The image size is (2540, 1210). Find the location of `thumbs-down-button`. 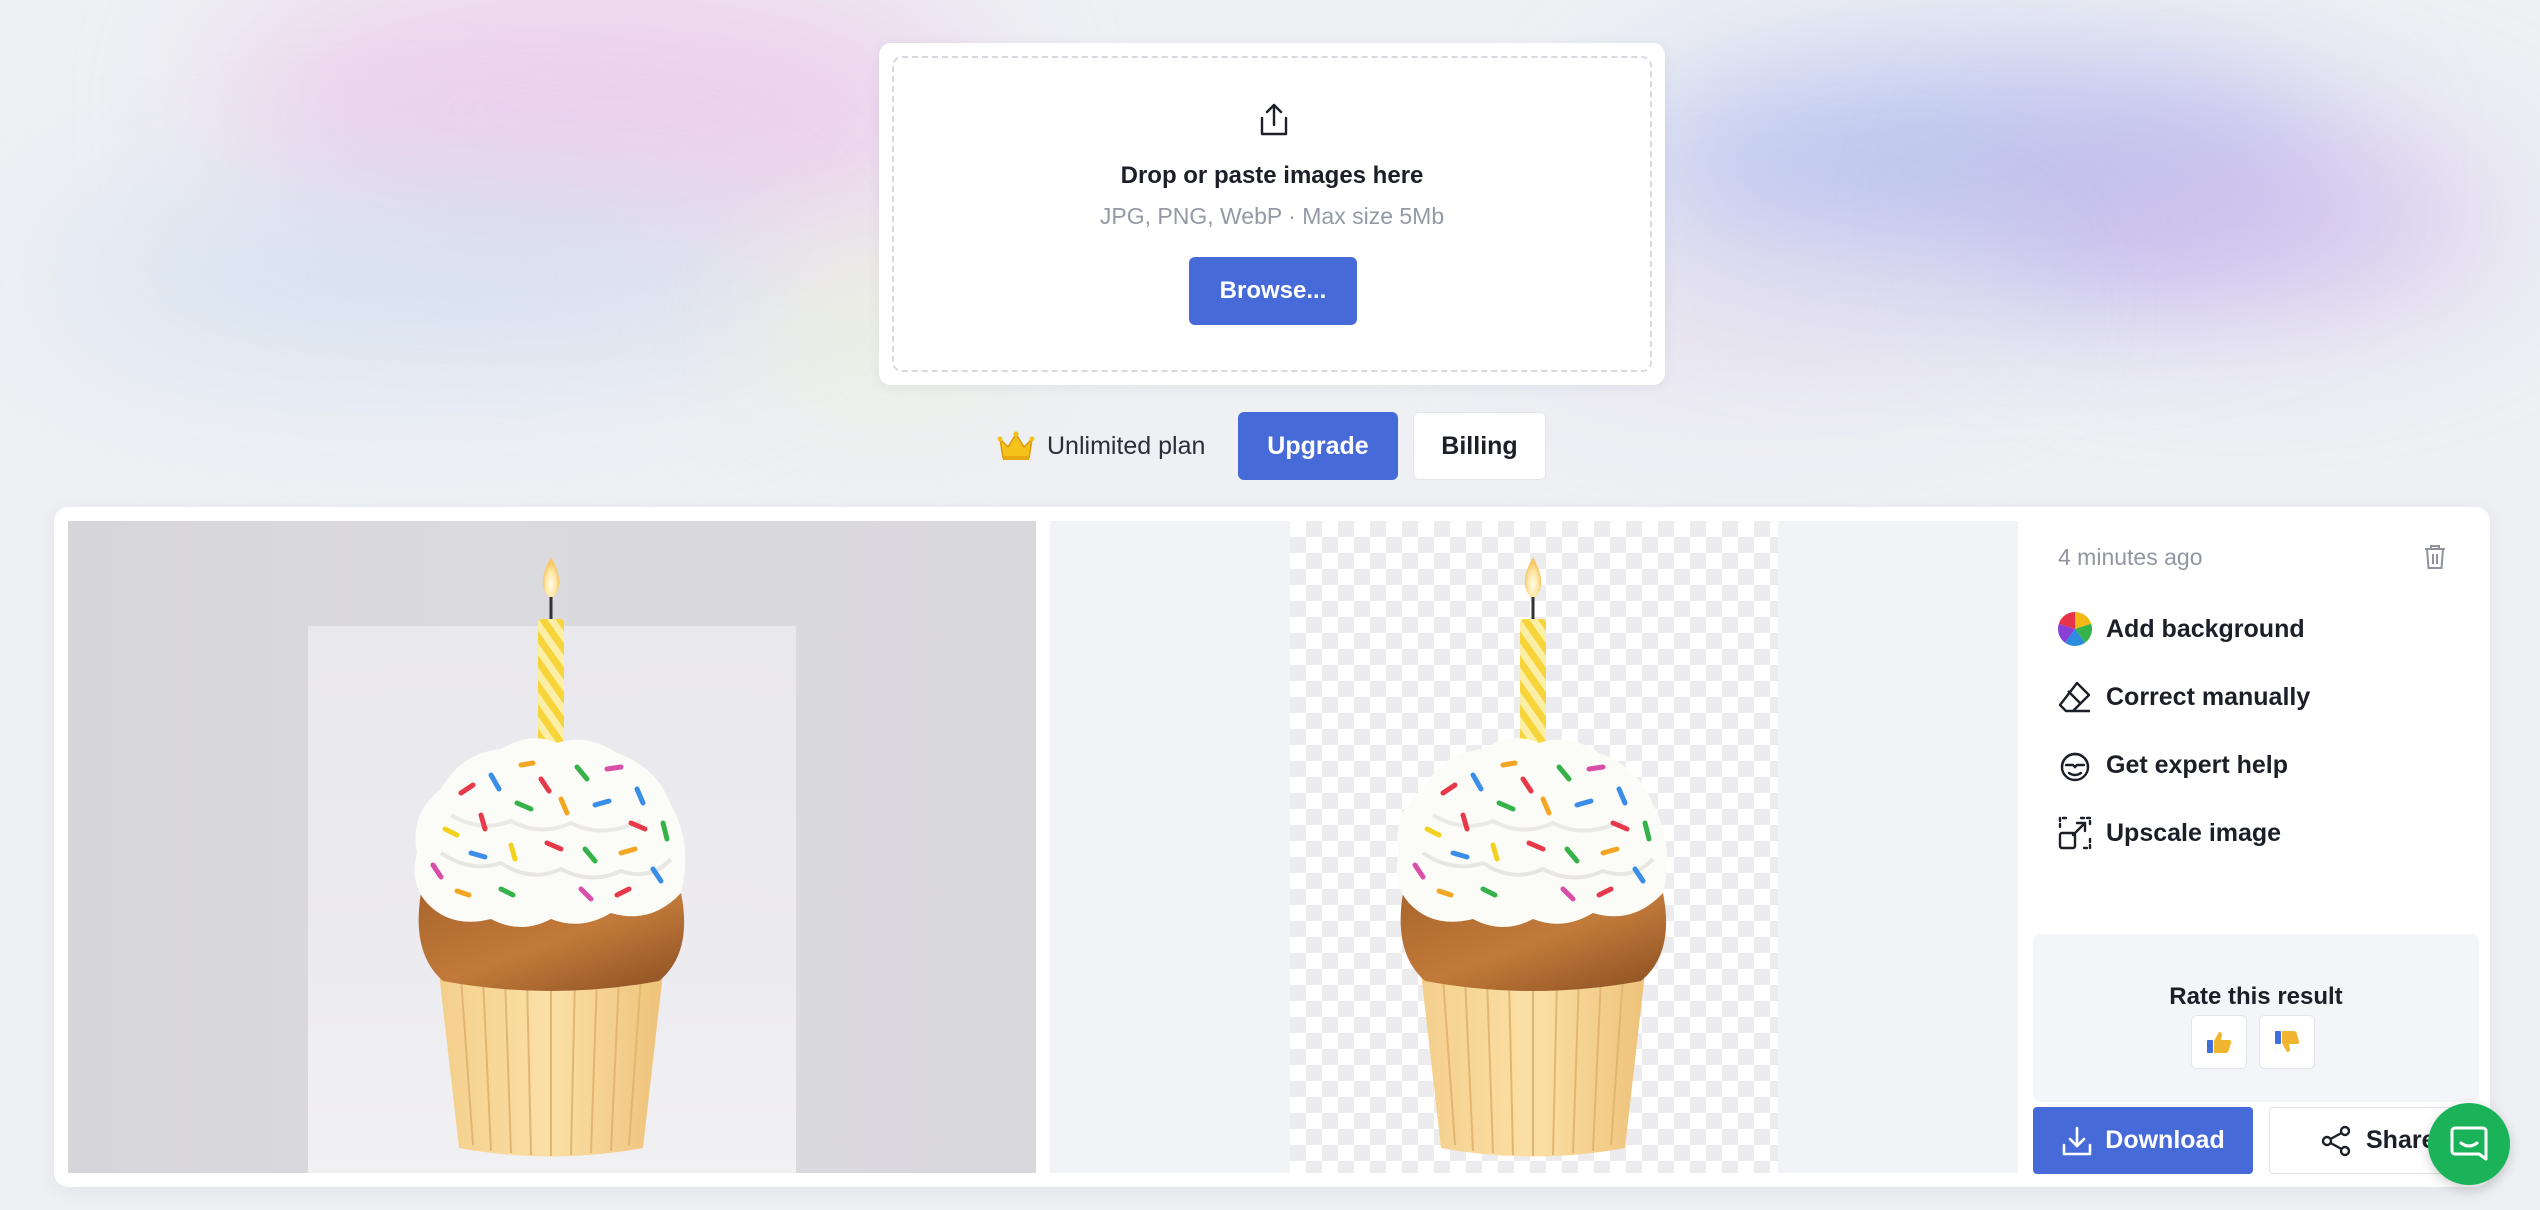

thumbs-down-button is located at coordinates (2287, 1042).